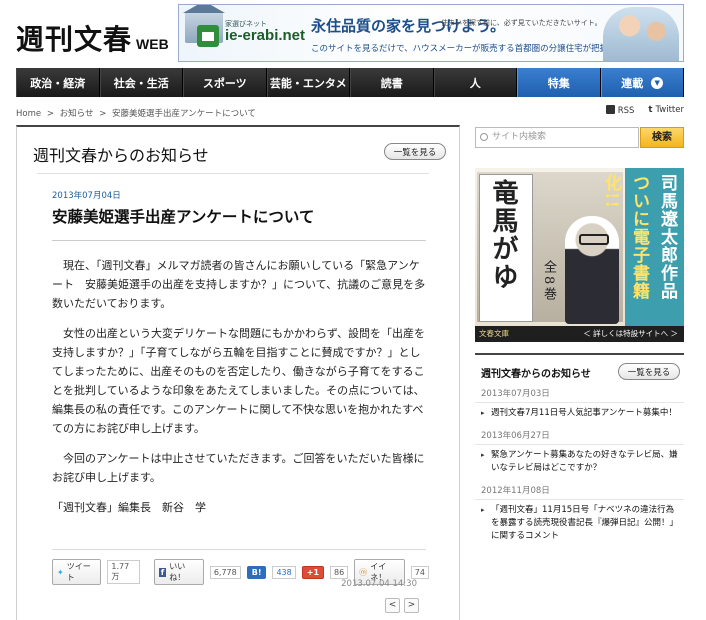 Image resolution: width=706 pixels, height=620 pixels. I want to click on like-label: いいね！, so click(177, 572).